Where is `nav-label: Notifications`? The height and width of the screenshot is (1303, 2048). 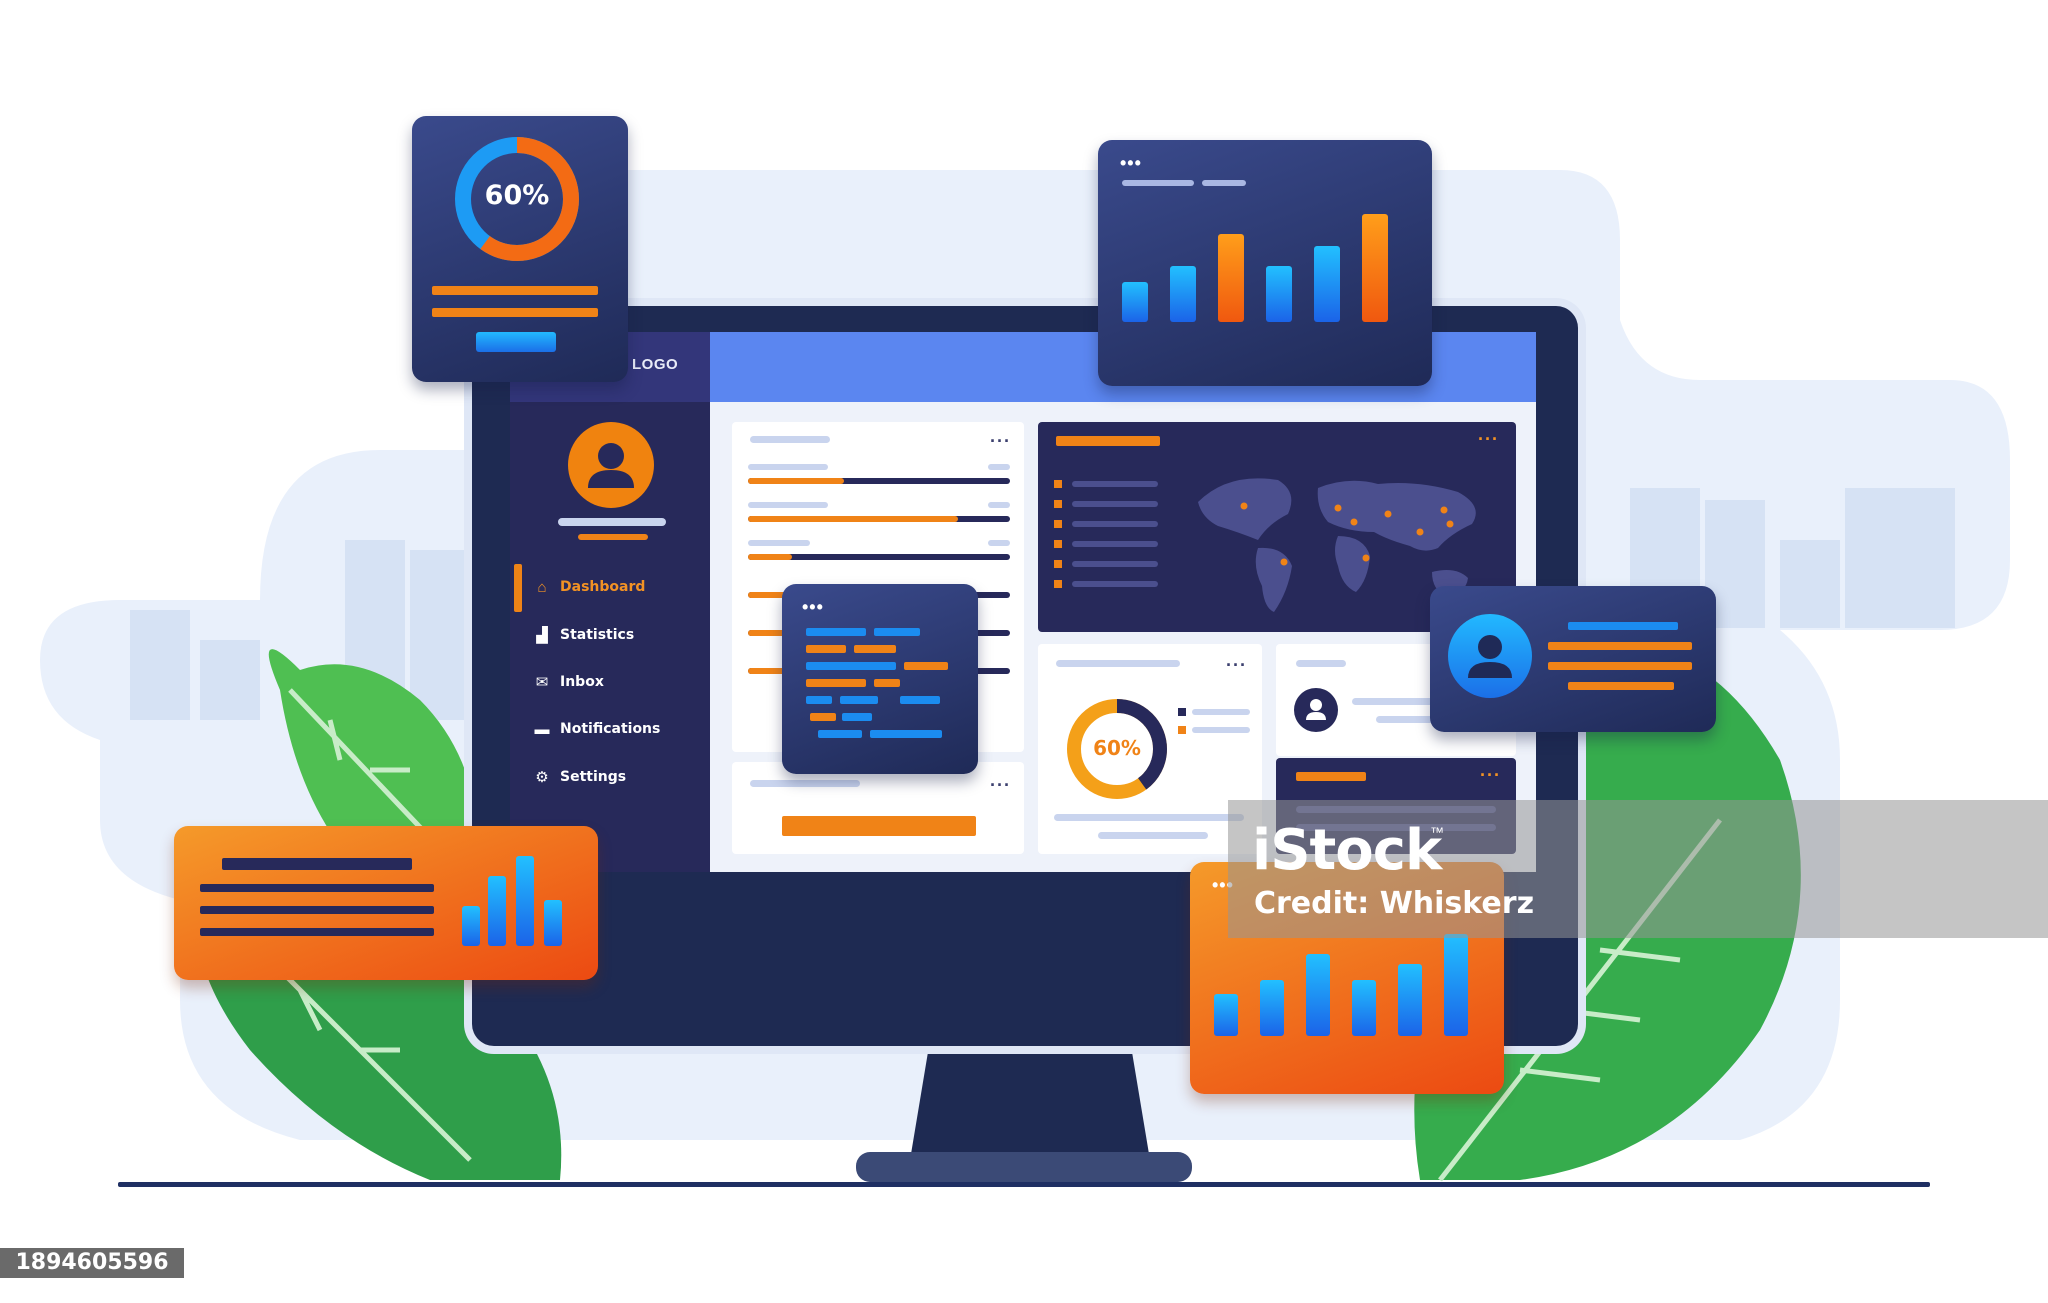 nav-label: Notifications is located at coordinates (610, 729).